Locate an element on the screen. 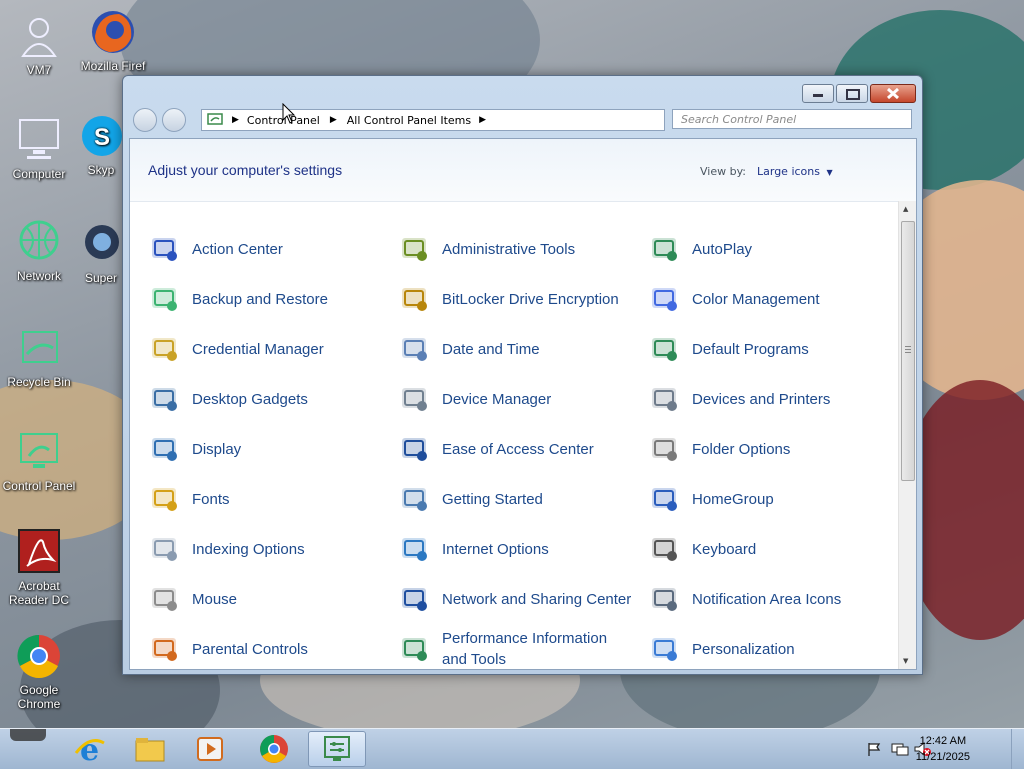 This screenshot has height=769, width=1024. desktop-icon-label: Mozilla Firef is located at coordinates (113, 66).